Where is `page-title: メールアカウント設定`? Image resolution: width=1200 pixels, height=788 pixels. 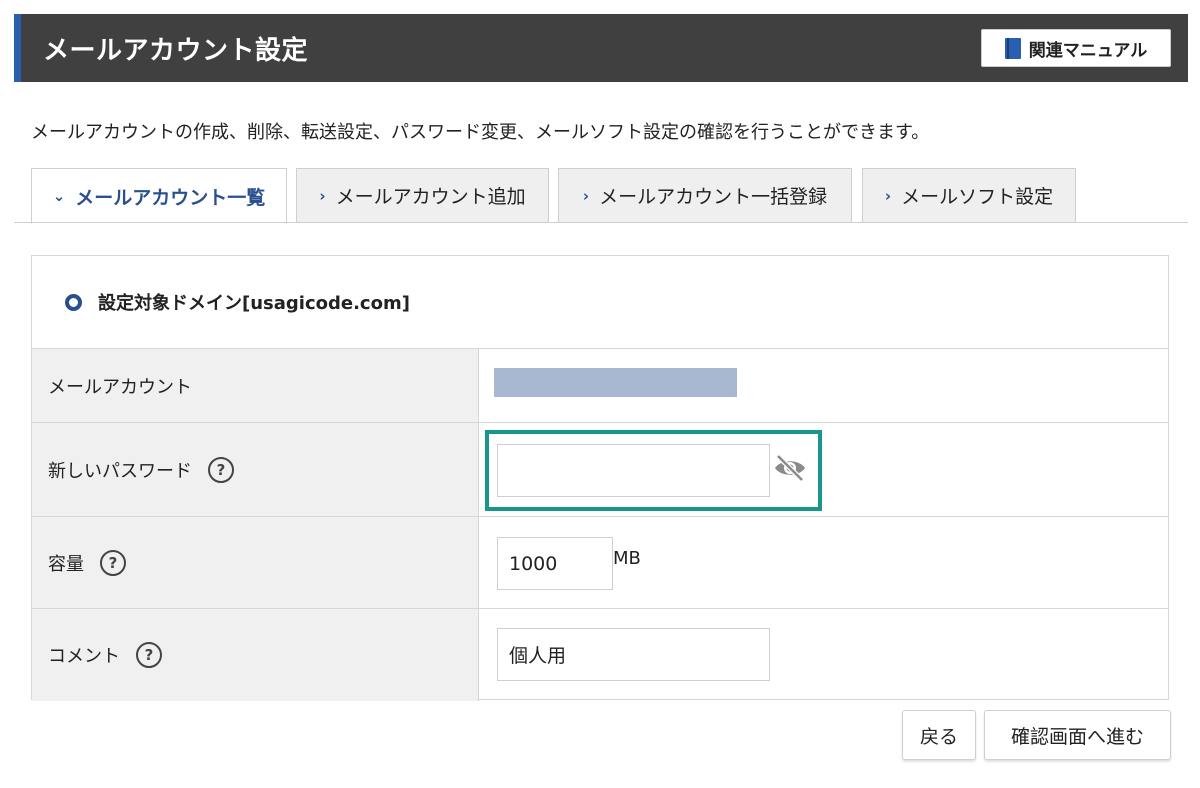 page-title: メールアカウント設定 is located at coordinates (176, 50).